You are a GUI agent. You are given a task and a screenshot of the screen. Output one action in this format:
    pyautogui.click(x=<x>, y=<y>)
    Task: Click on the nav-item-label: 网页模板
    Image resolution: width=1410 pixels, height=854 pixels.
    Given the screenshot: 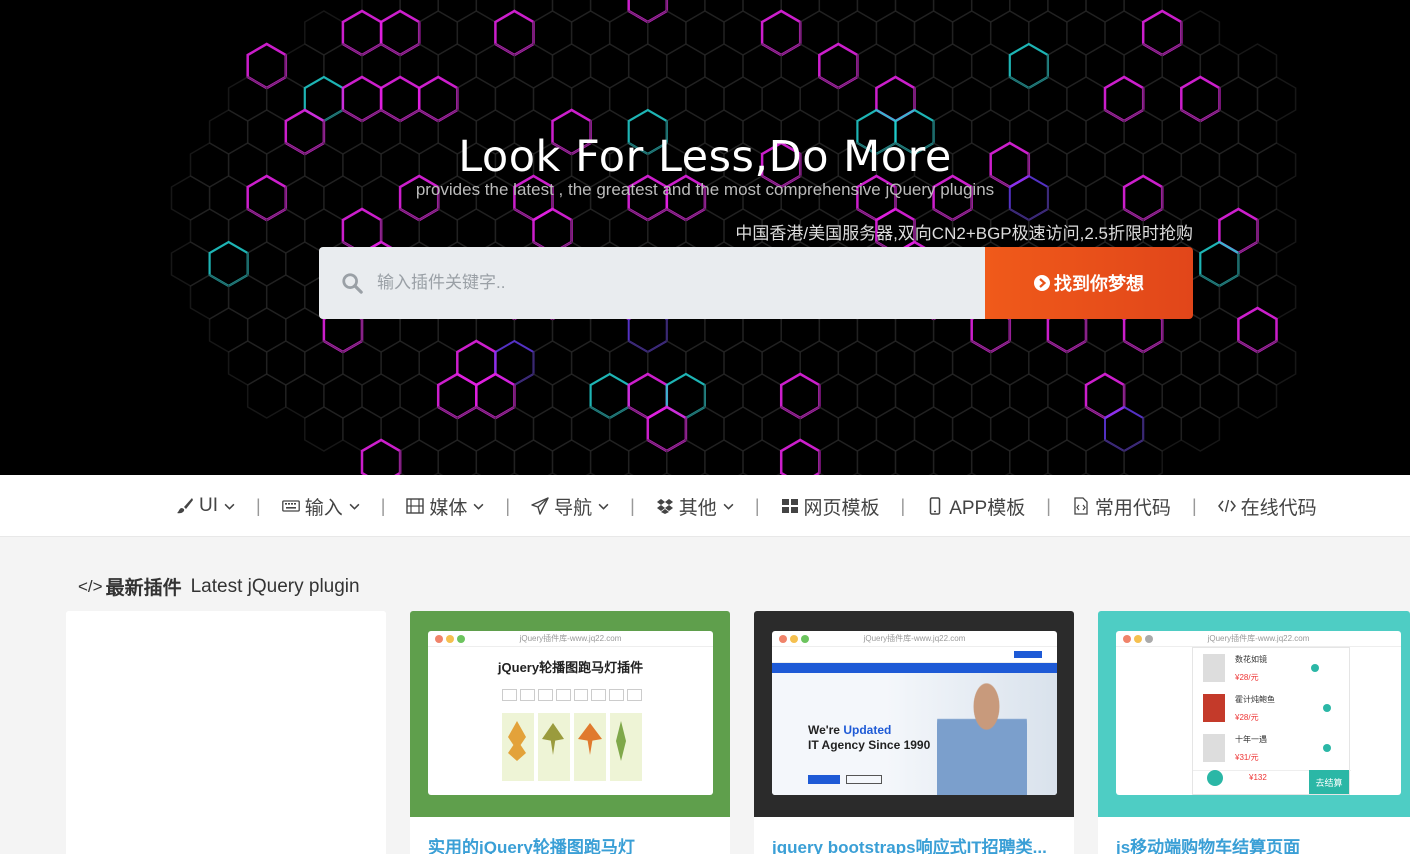 What is the action you would take?
    pyautogui.click(x=841, y=508)
    